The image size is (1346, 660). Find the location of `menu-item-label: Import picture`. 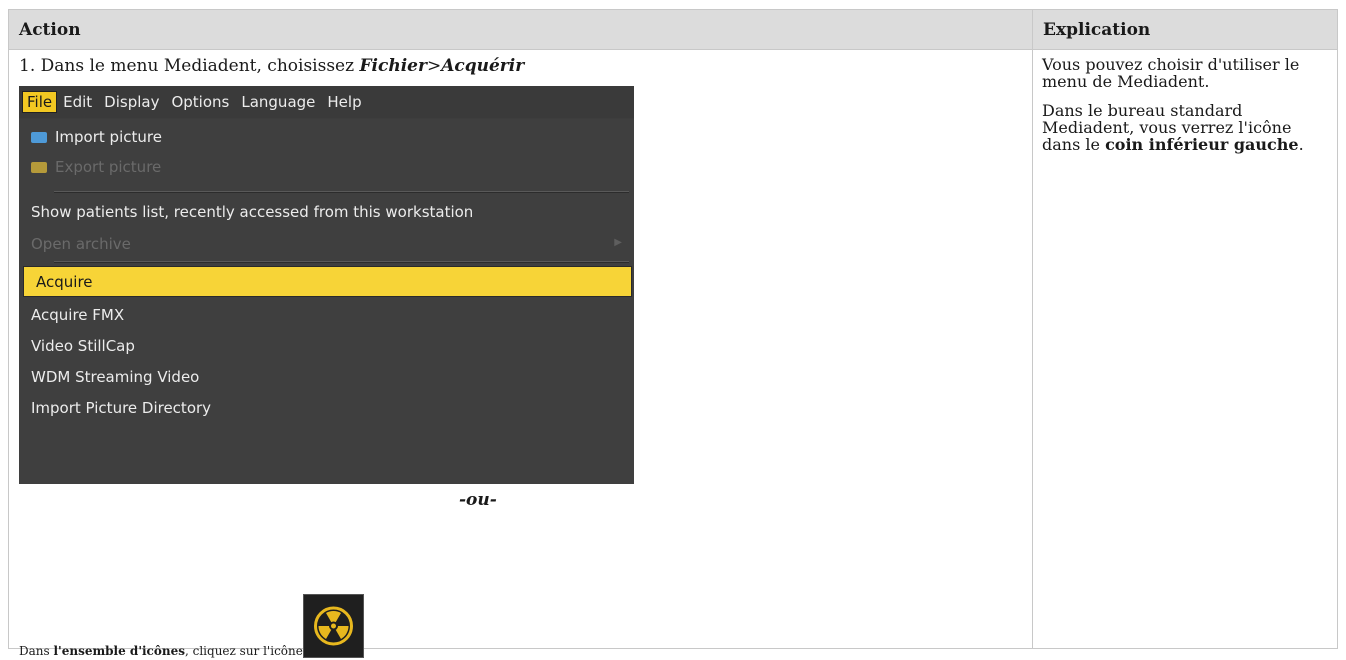

menu-item-label: Import picture is located at coordinates (108, 137).